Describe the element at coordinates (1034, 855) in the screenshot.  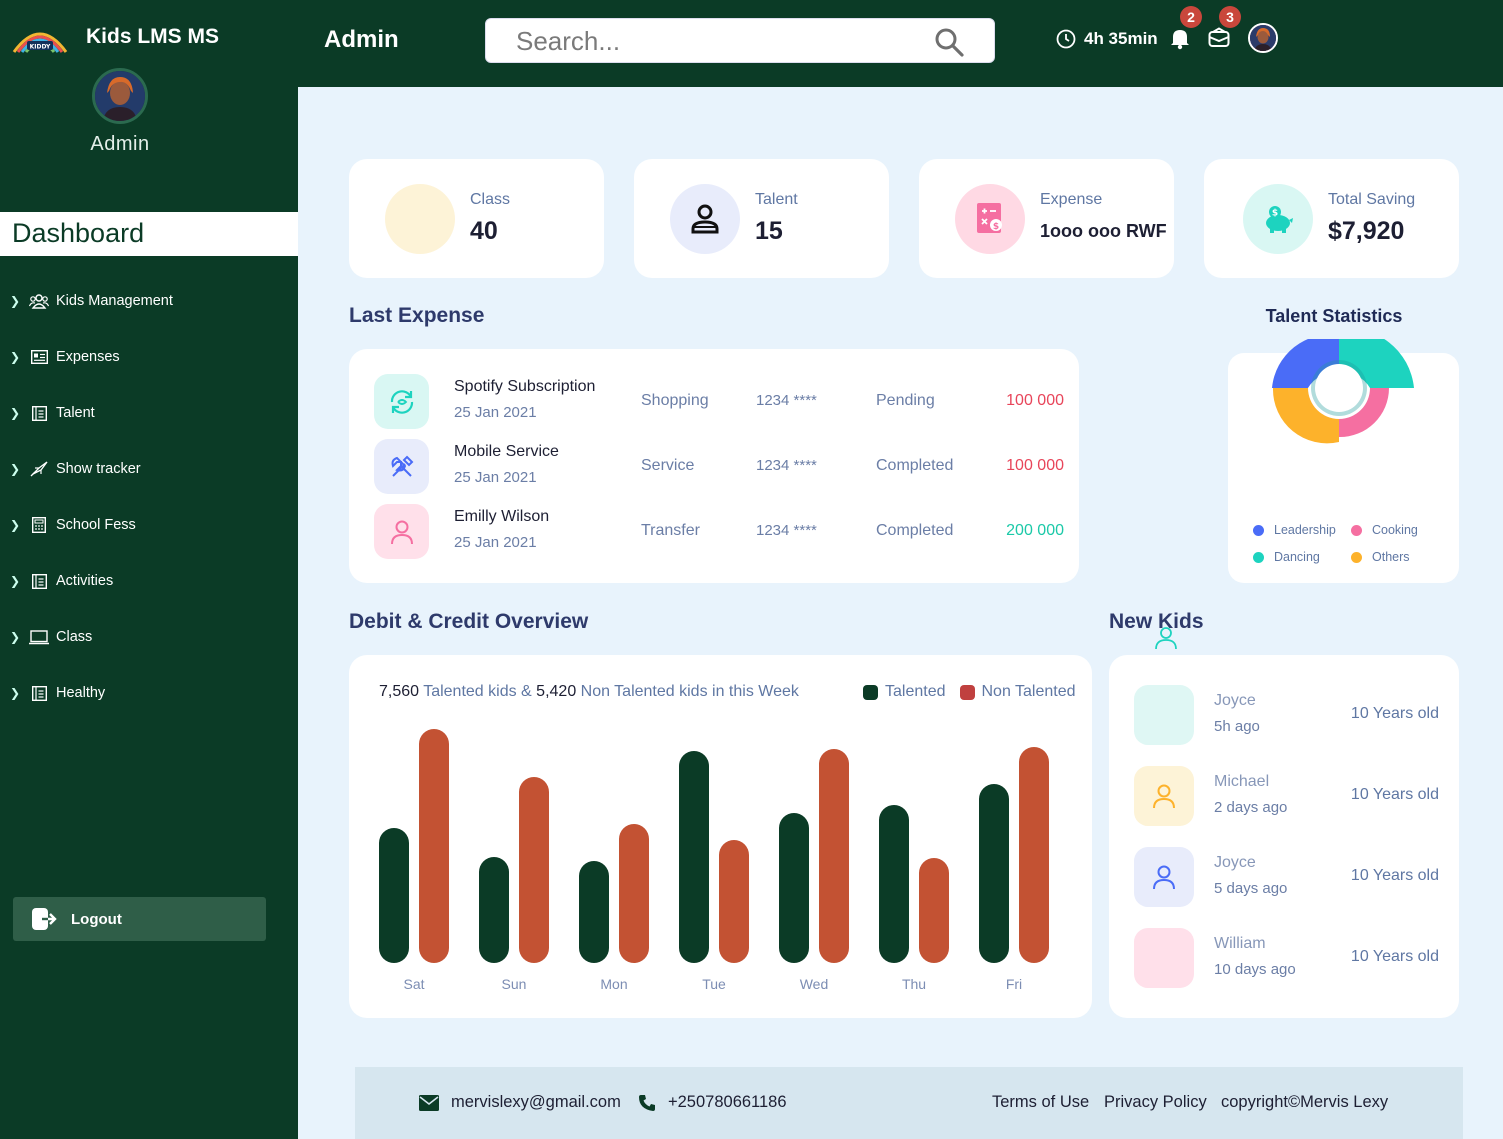
I see `bar-non-talented-fri` at that location.